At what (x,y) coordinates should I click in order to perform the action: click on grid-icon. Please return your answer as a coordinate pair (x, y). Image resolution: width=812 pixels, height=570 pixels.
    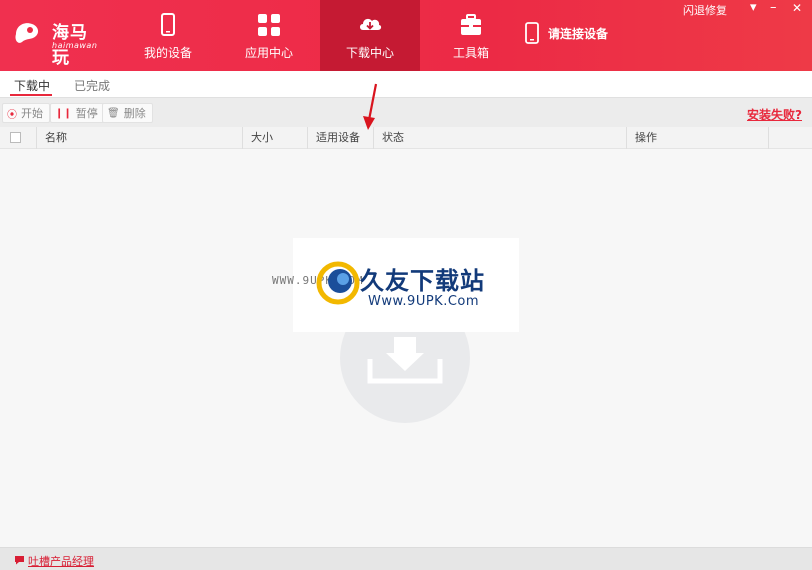
    Looking at the image, I should click on (269, 25).